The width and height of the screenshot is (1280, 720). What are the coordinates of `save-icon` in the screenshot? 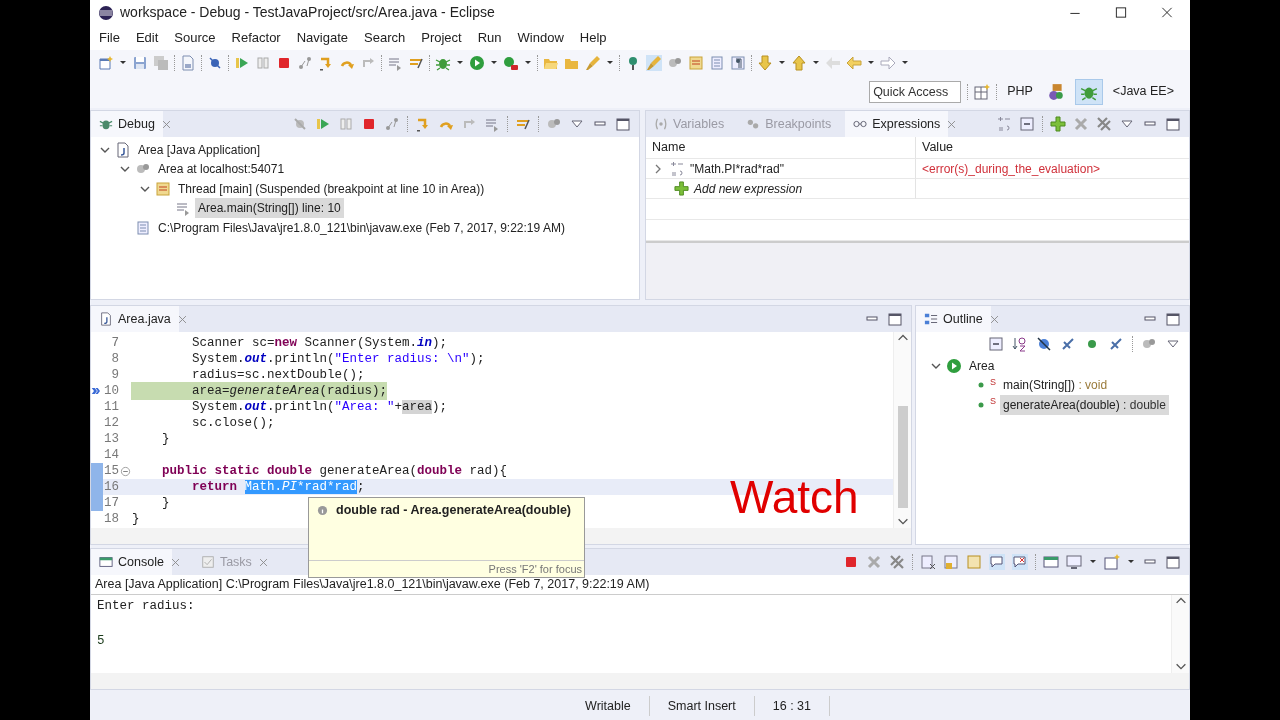 It's located at (140, 62).